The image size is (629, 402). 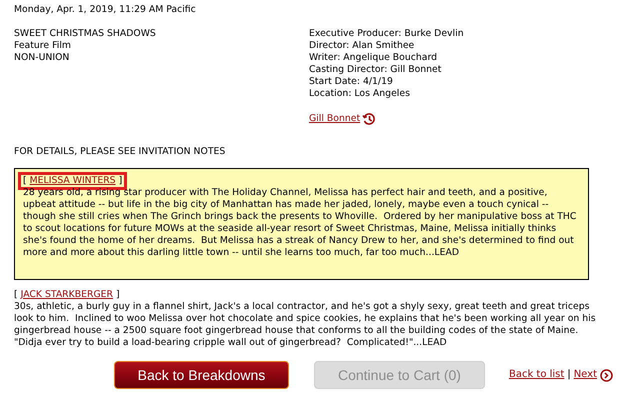 I want to click on project-title: SWEET CHRISTMAS SHADOWS, so click(x=85, y=34).